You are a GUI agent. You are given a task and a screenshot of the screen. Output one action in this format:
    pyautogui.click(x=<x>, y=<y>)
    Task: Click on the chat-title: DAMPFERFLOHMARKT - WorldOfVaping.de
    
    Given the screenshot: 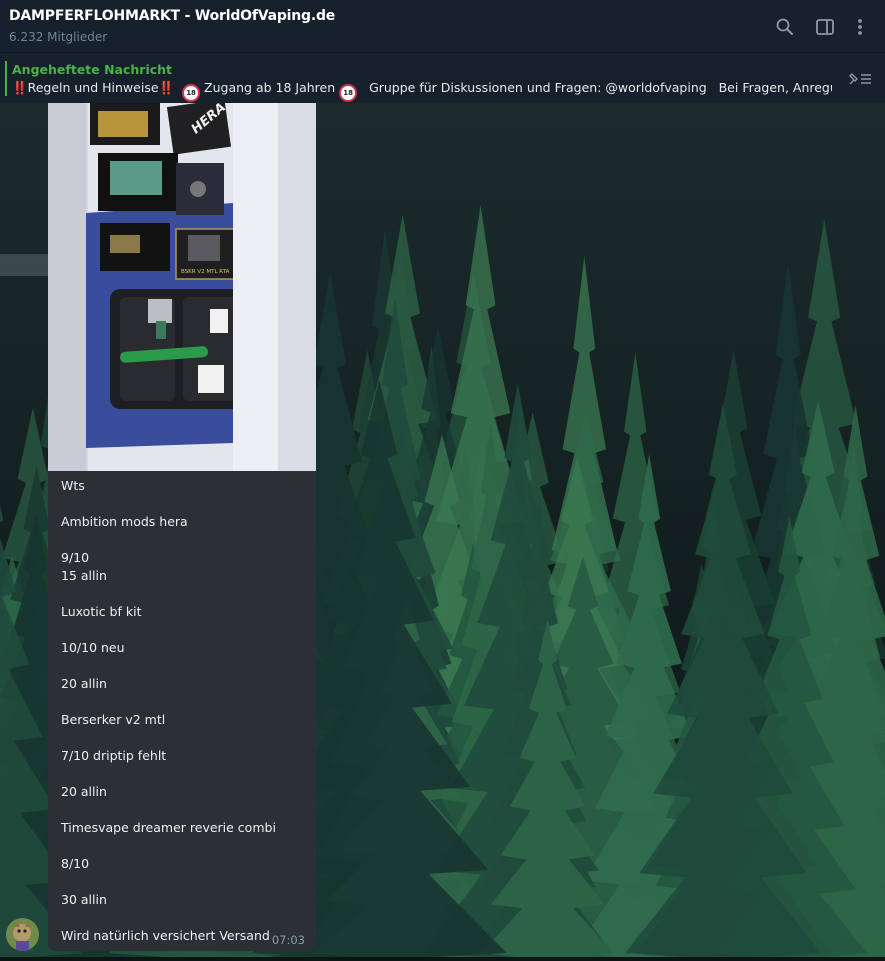 What is the action you would take?
    pyautogui.click(x=172, y=16)
    